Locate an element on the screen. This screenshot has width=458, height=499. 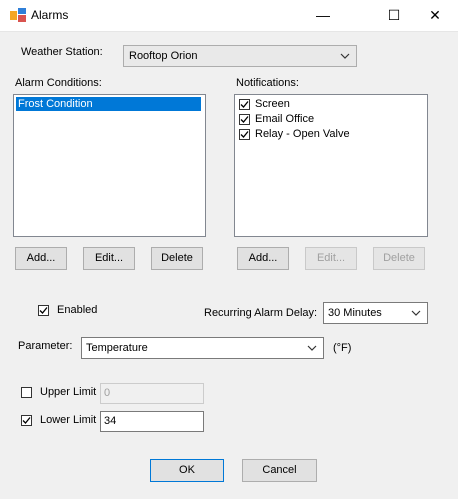
lower-limit-field: 34 is located at coordinates (152, 421).